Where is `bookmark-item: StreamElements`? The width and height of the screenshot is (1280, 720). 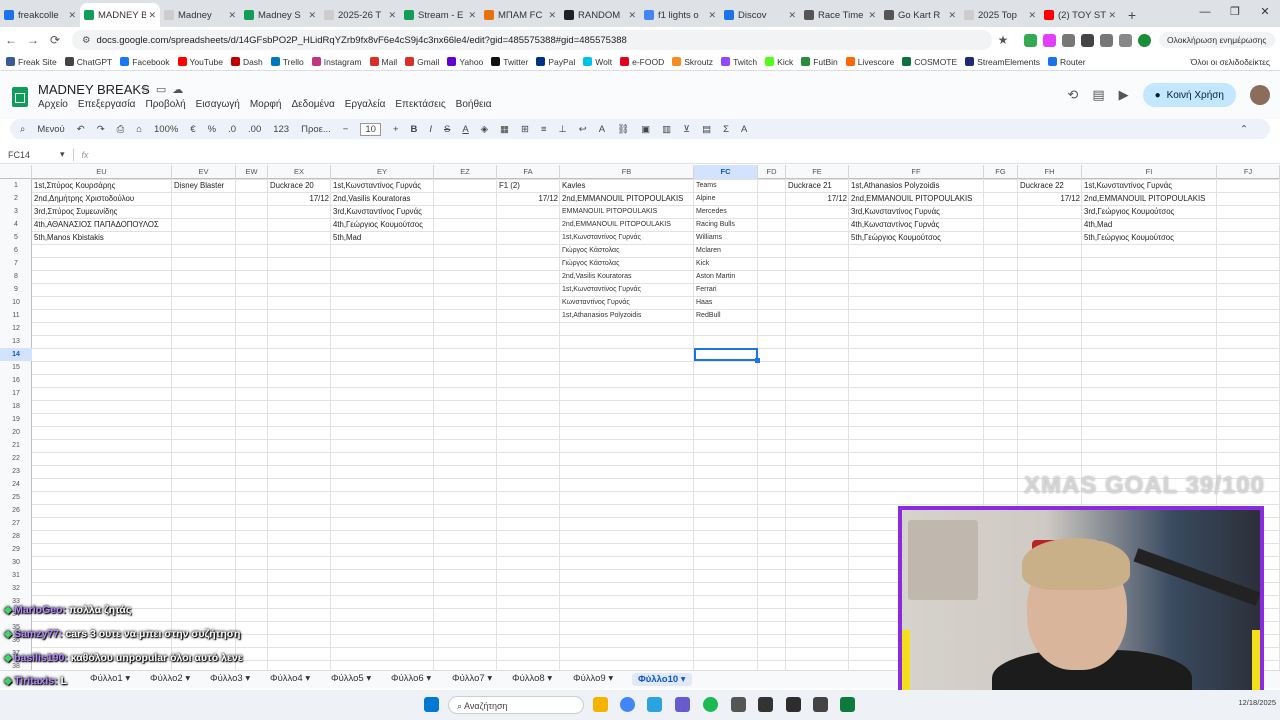
bookmark-item: StreamElements is located at coordinates (1002, 62).